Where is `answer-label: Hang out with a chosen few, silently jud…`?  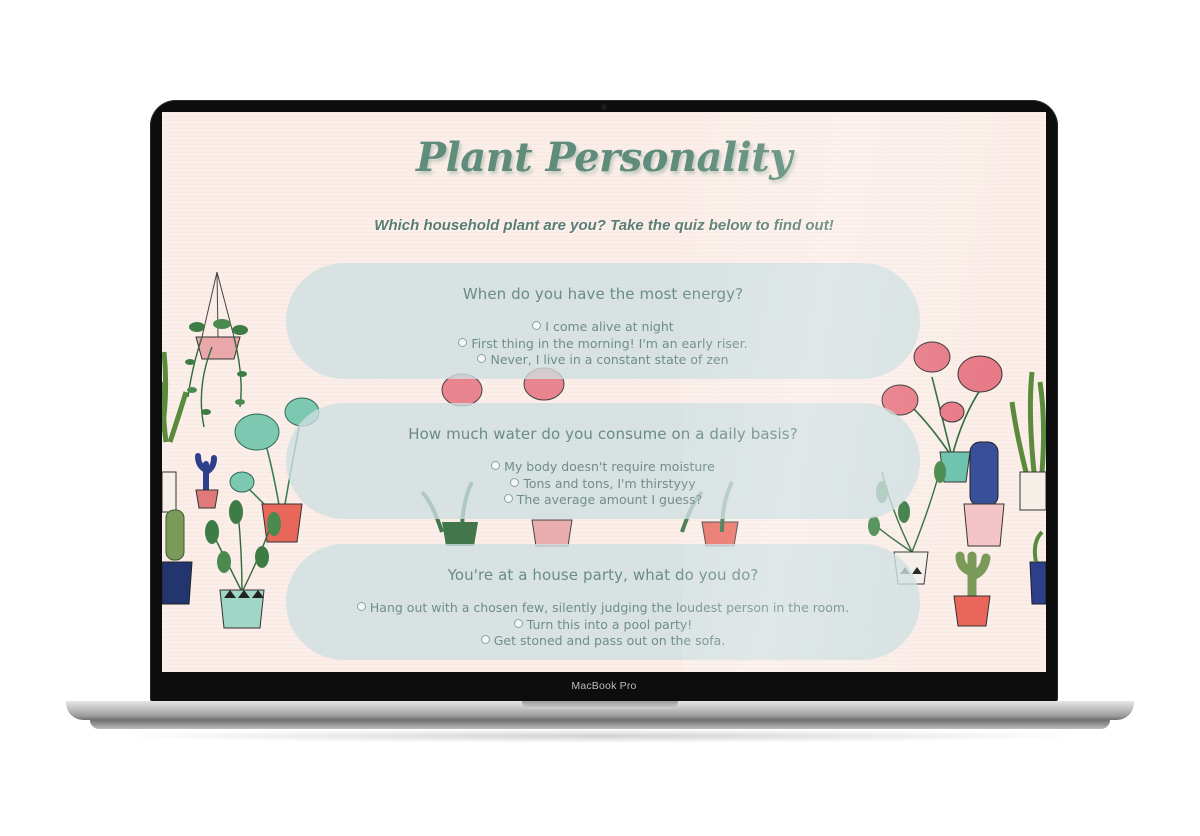
answer-label: Hang out with a chosen few, silently jud… is located at coordinates (609, 607).